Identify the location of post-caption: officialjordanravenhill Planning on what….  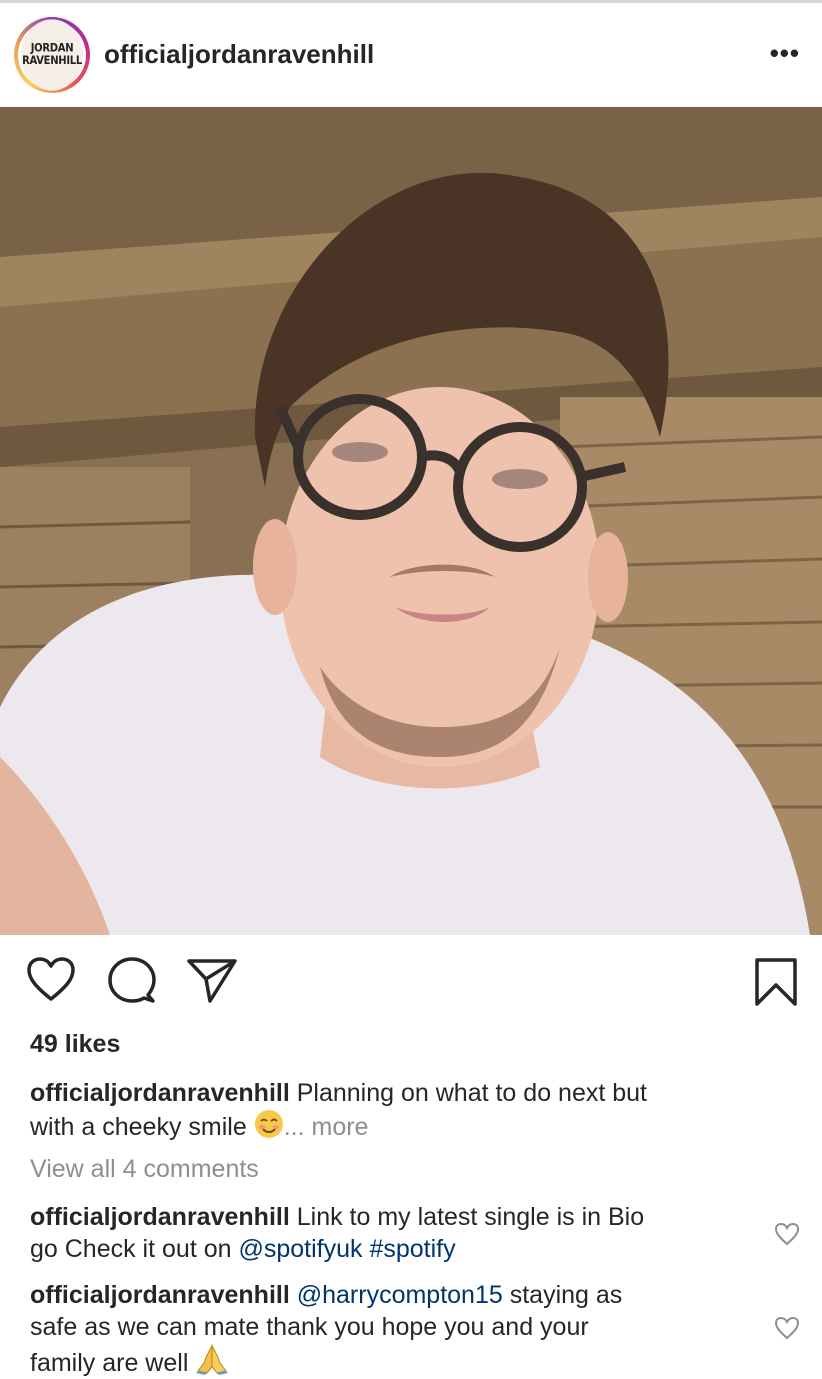
(400, 1110).